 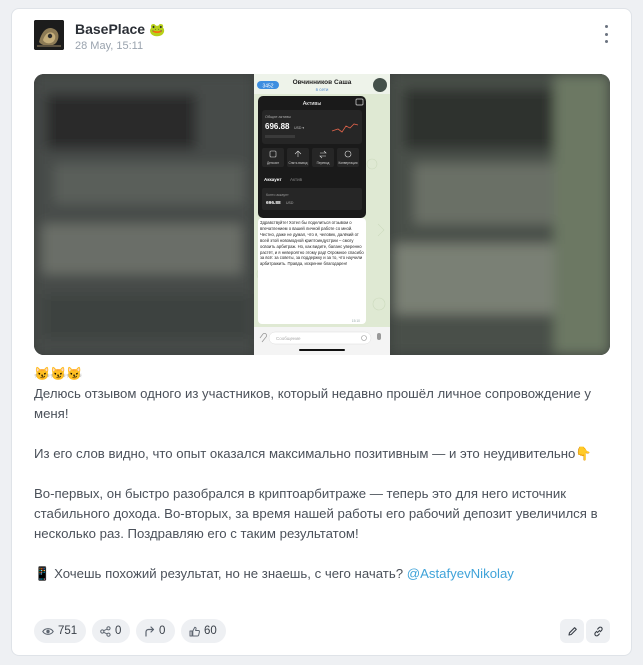 I want to click on more-options-button, so click(x=606, y=34).